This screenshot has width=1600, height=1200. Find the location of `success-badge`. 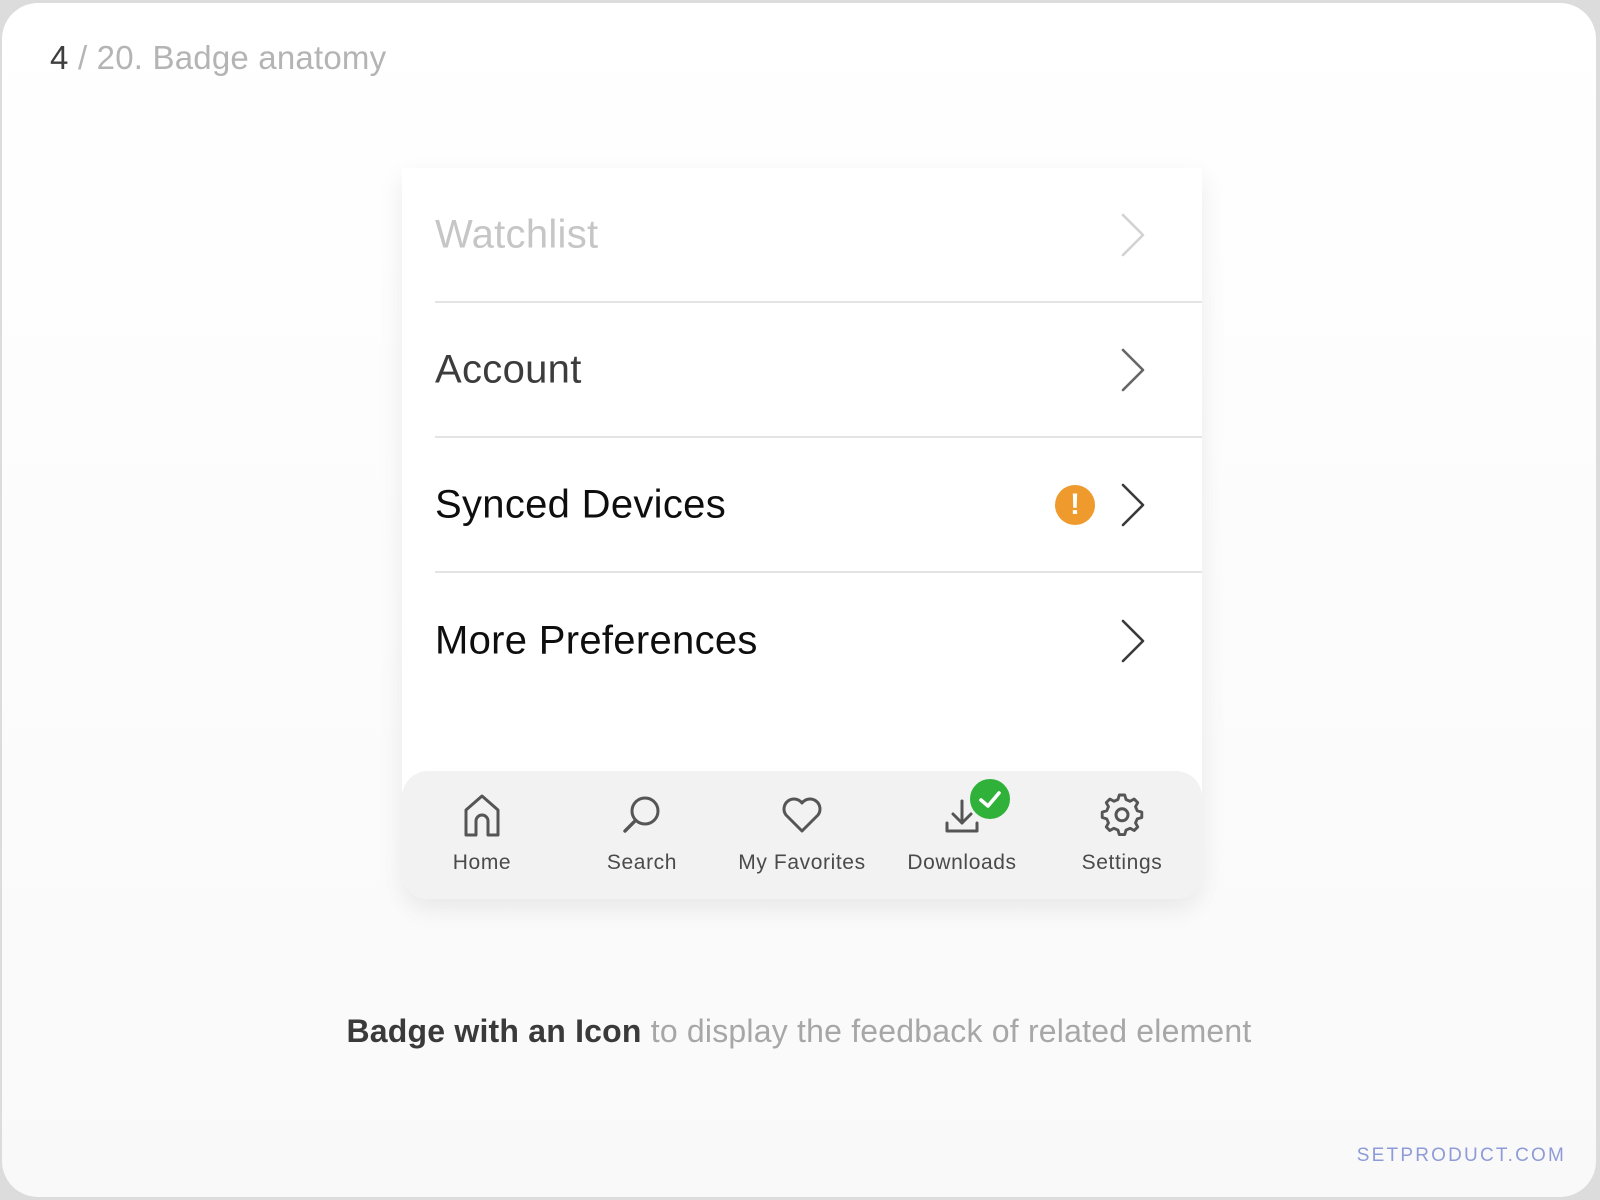

success-badge is located at coordinates (990, 799).